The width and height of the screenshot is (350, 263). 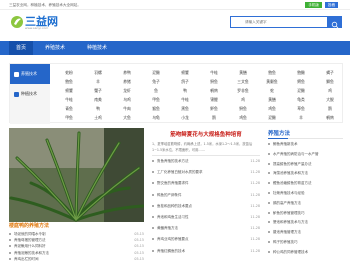 What do you see at coordinates (288, 222) in the screenshot?
I see `list-item: 蟹池和养殖技术与方法` at bounding box center [288, 222].